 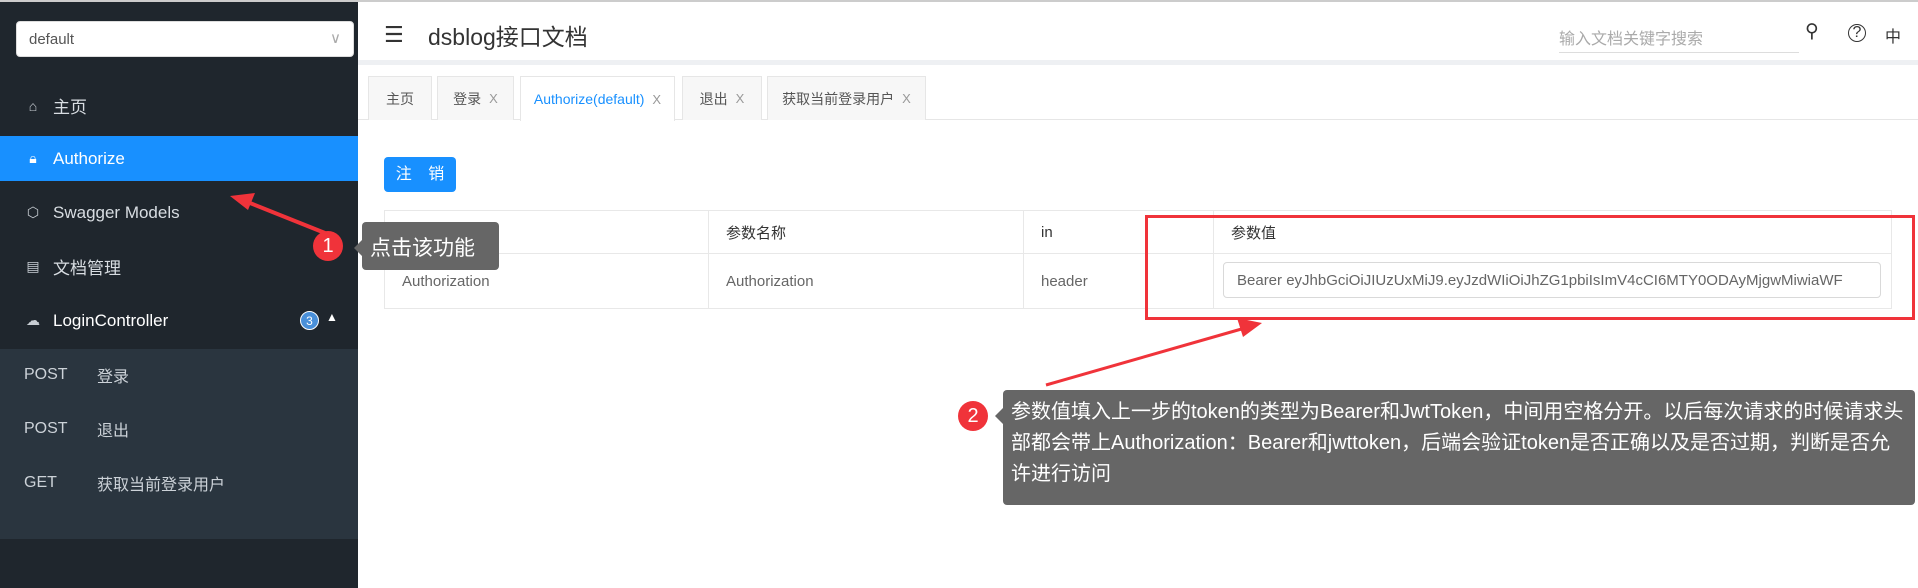 What do you see at coordinates (328, 246) in the screenshot?
I see `annotation-number-1: 1` at bounding box center [328, 246].